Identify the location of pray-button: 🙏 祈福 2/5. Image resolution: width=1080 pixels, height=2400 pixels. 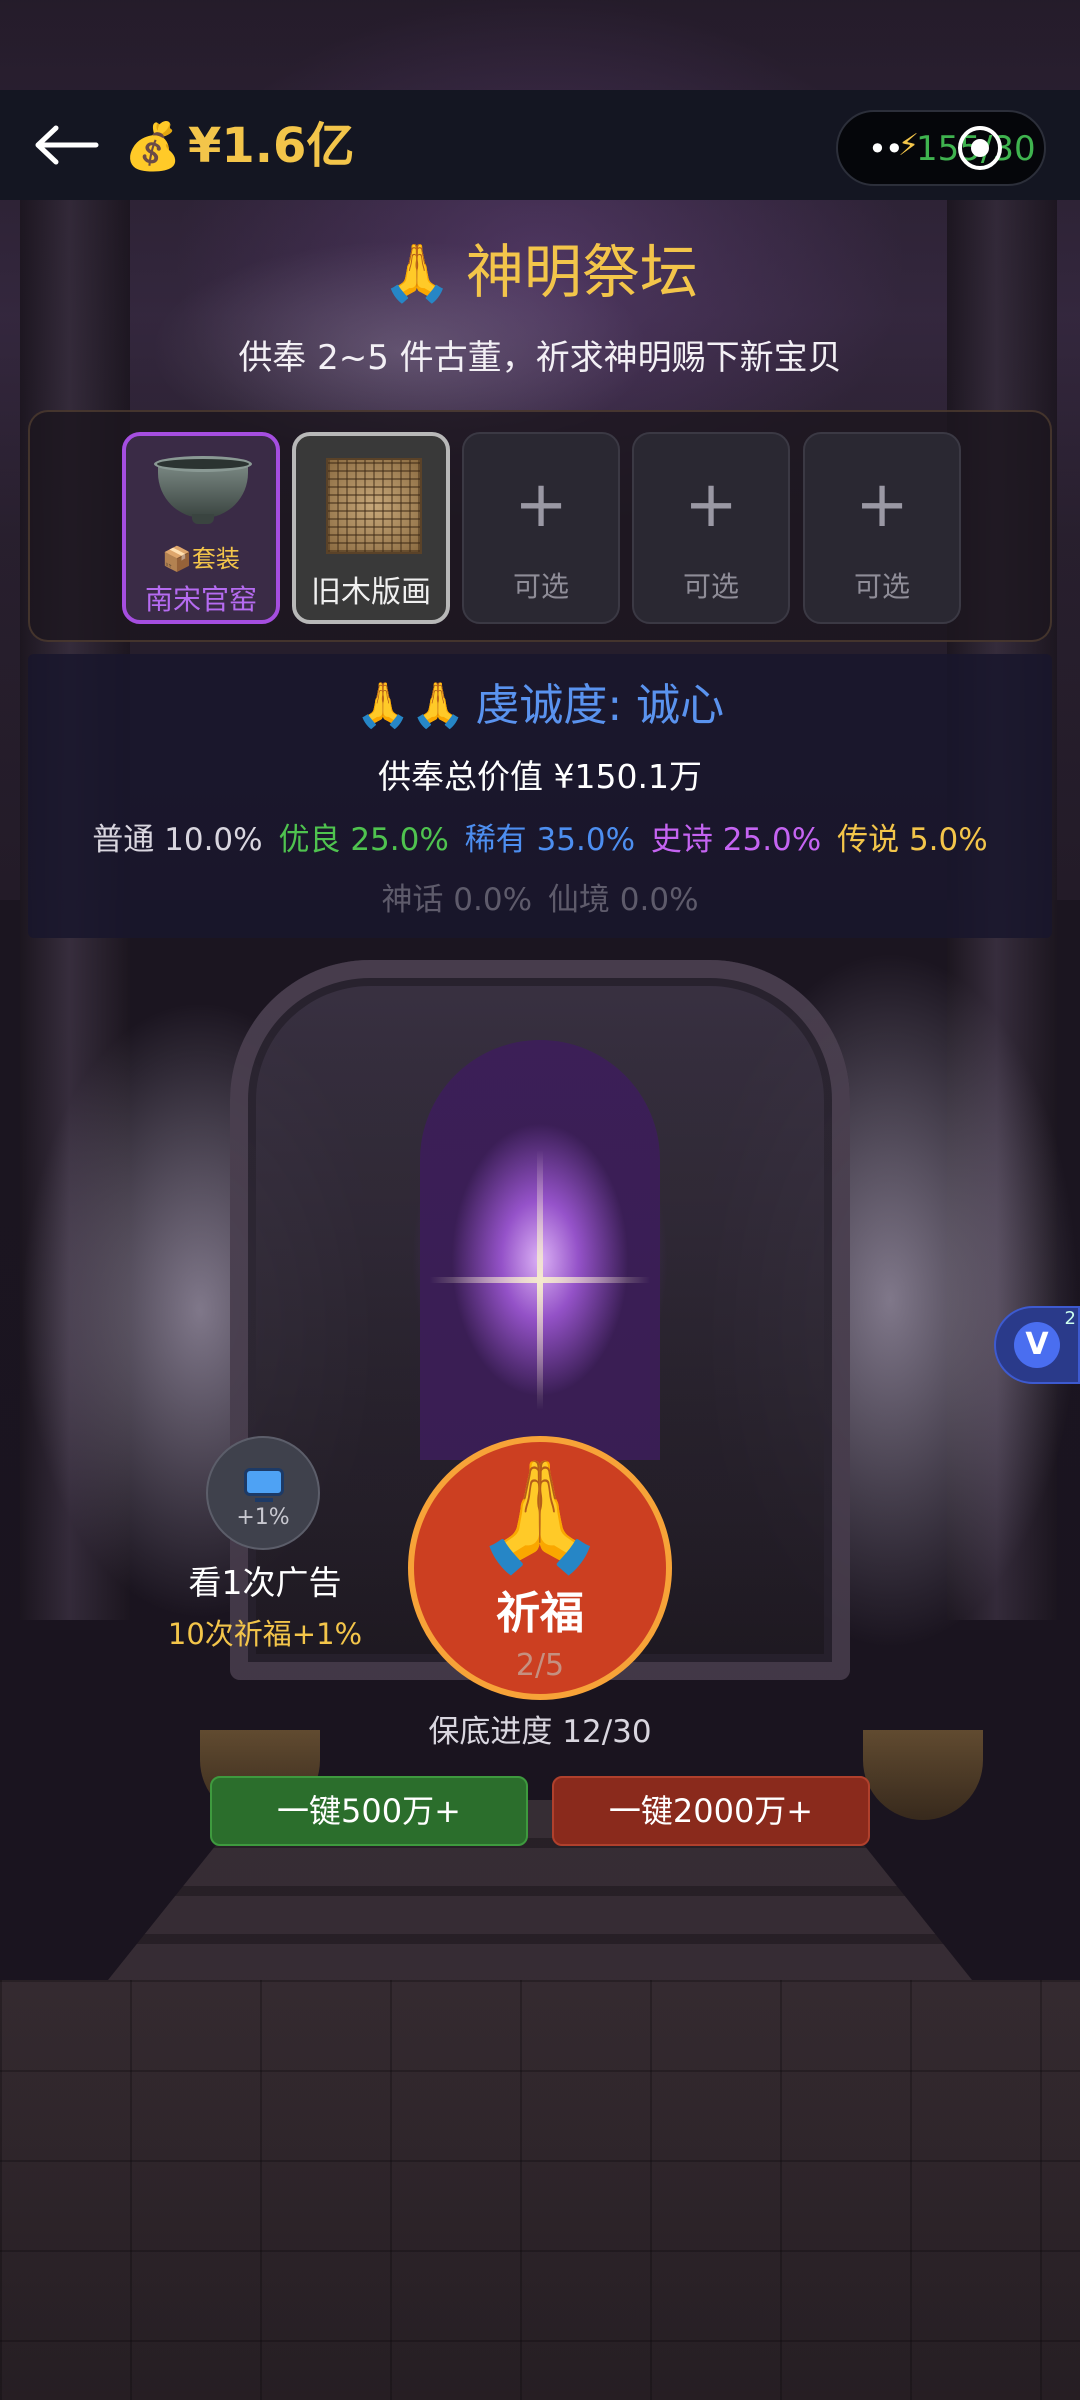
(540, 1568).